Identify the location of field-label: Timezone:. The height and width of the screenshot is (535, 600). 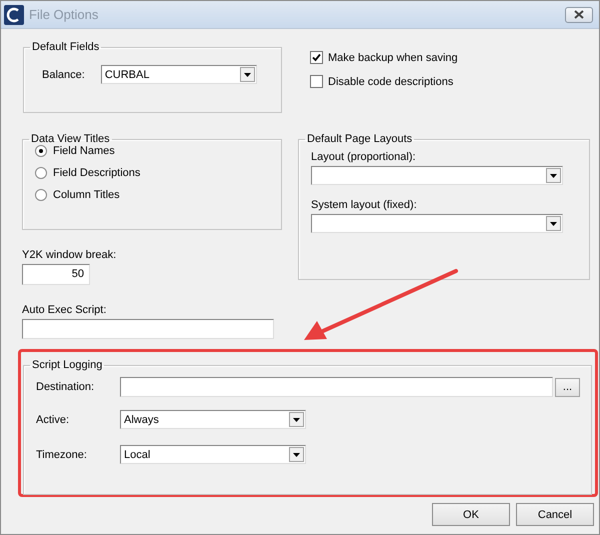
(62, 454).